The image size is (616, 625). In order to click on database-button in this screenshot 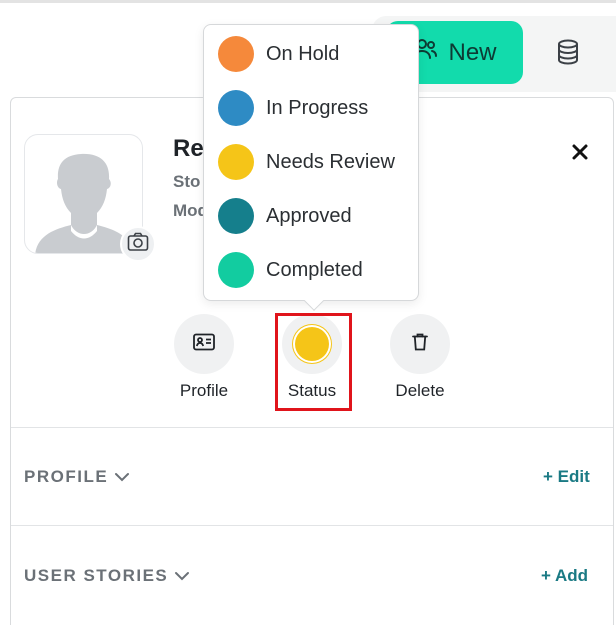, I will do `click(568, 54)`.